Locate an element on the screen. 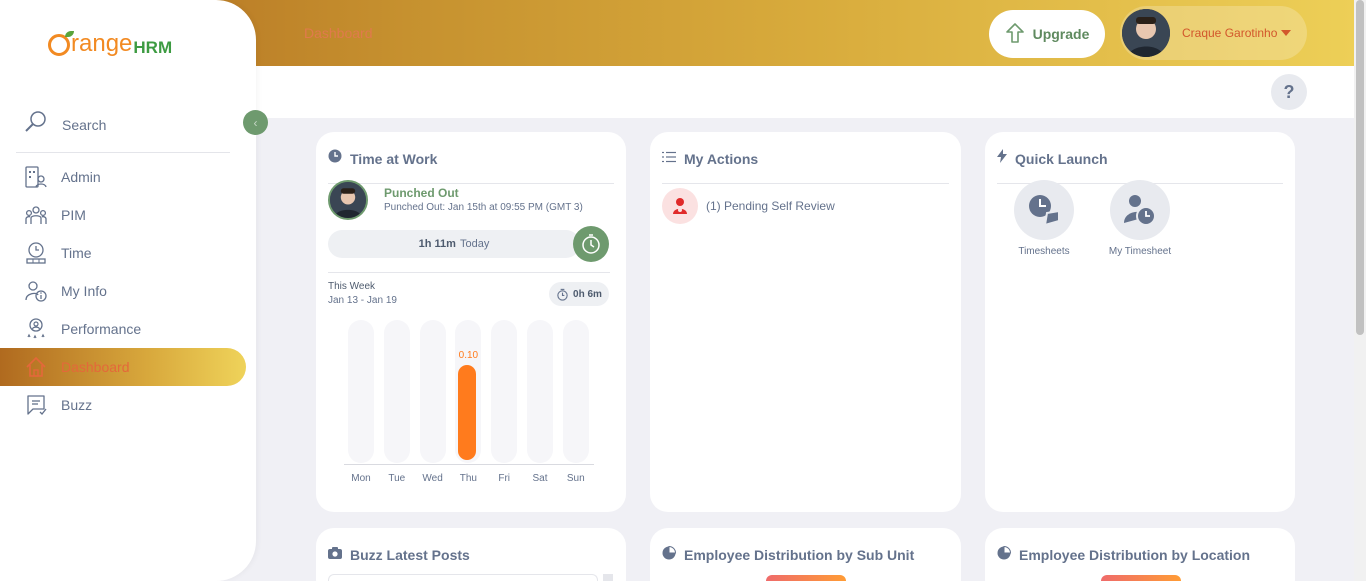 This screenshot has height=581, width=1366. sidebar-item-pim: PIM is located at coordinates (55, 214).